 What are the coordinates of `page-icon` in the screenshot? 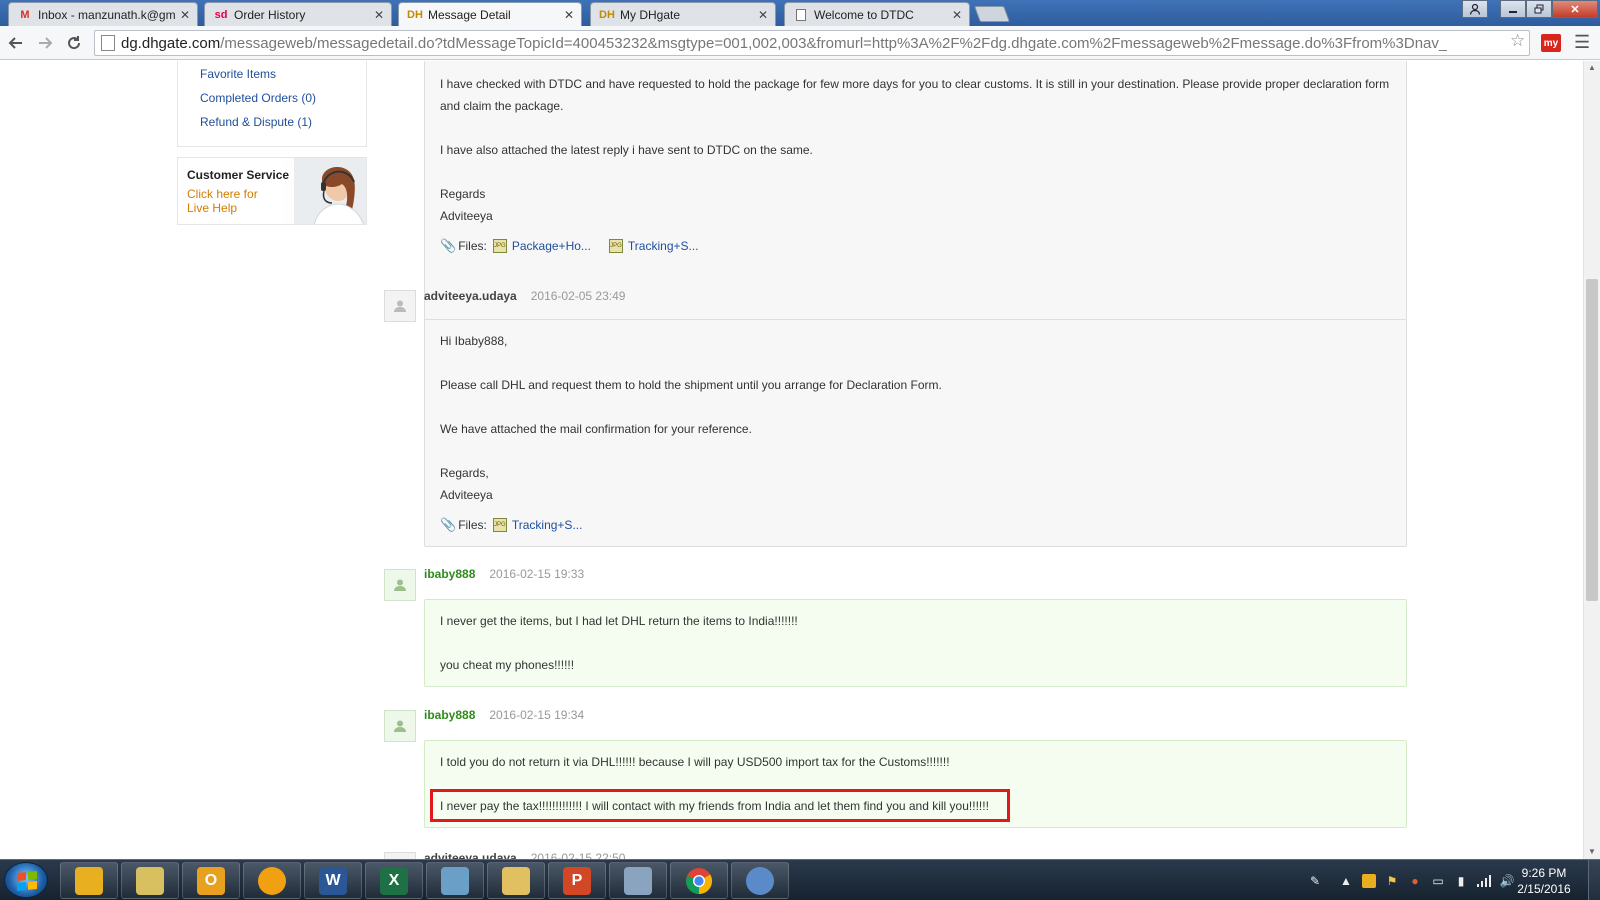 It's located at (108, 43).